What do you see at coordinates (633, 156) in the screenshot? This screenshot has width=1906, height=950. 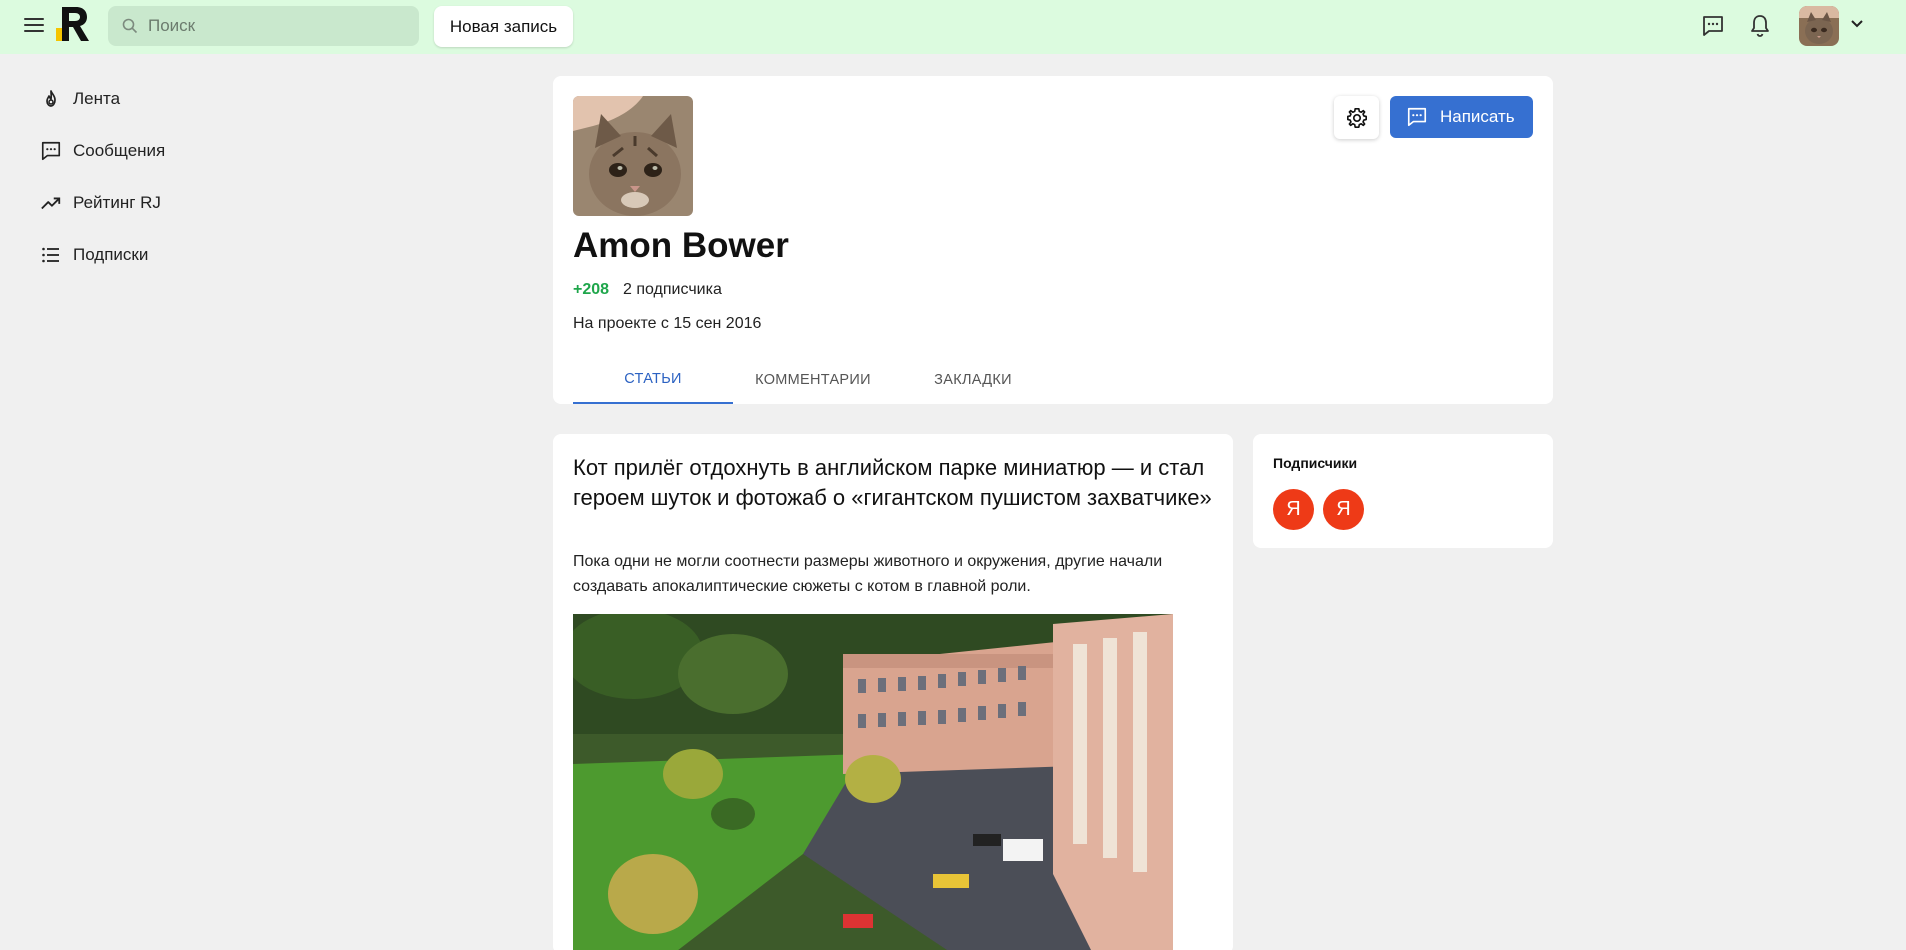 I see `profile-avatar` at bounding box center [633, 156].